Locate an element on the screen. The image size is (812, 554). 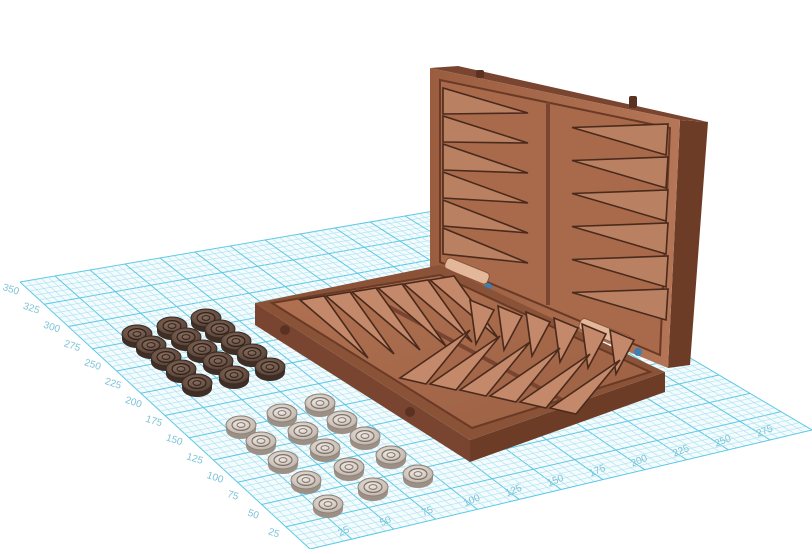
ruler-left-label: 100 is located at coordinates (215, 478).